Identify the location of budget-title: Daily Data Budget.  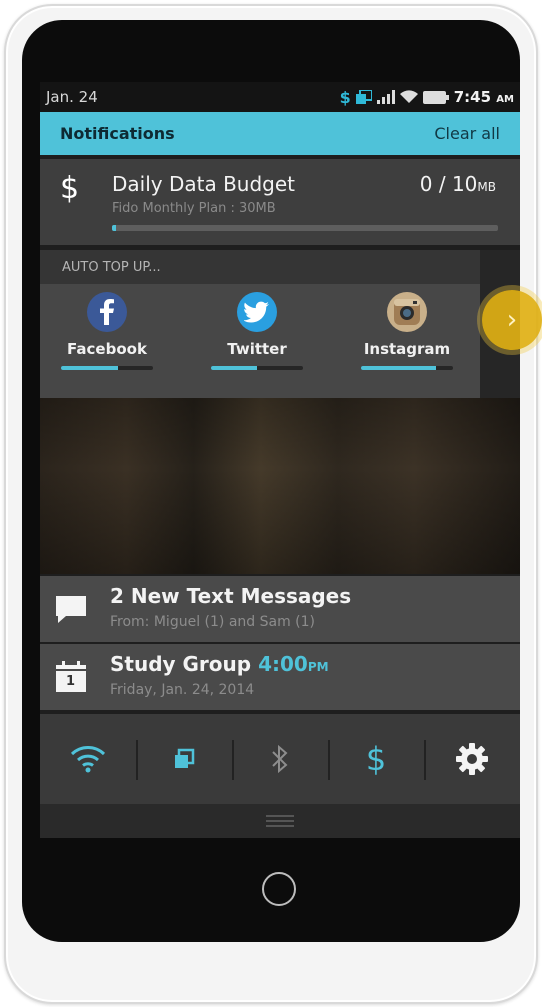
(204, 184).